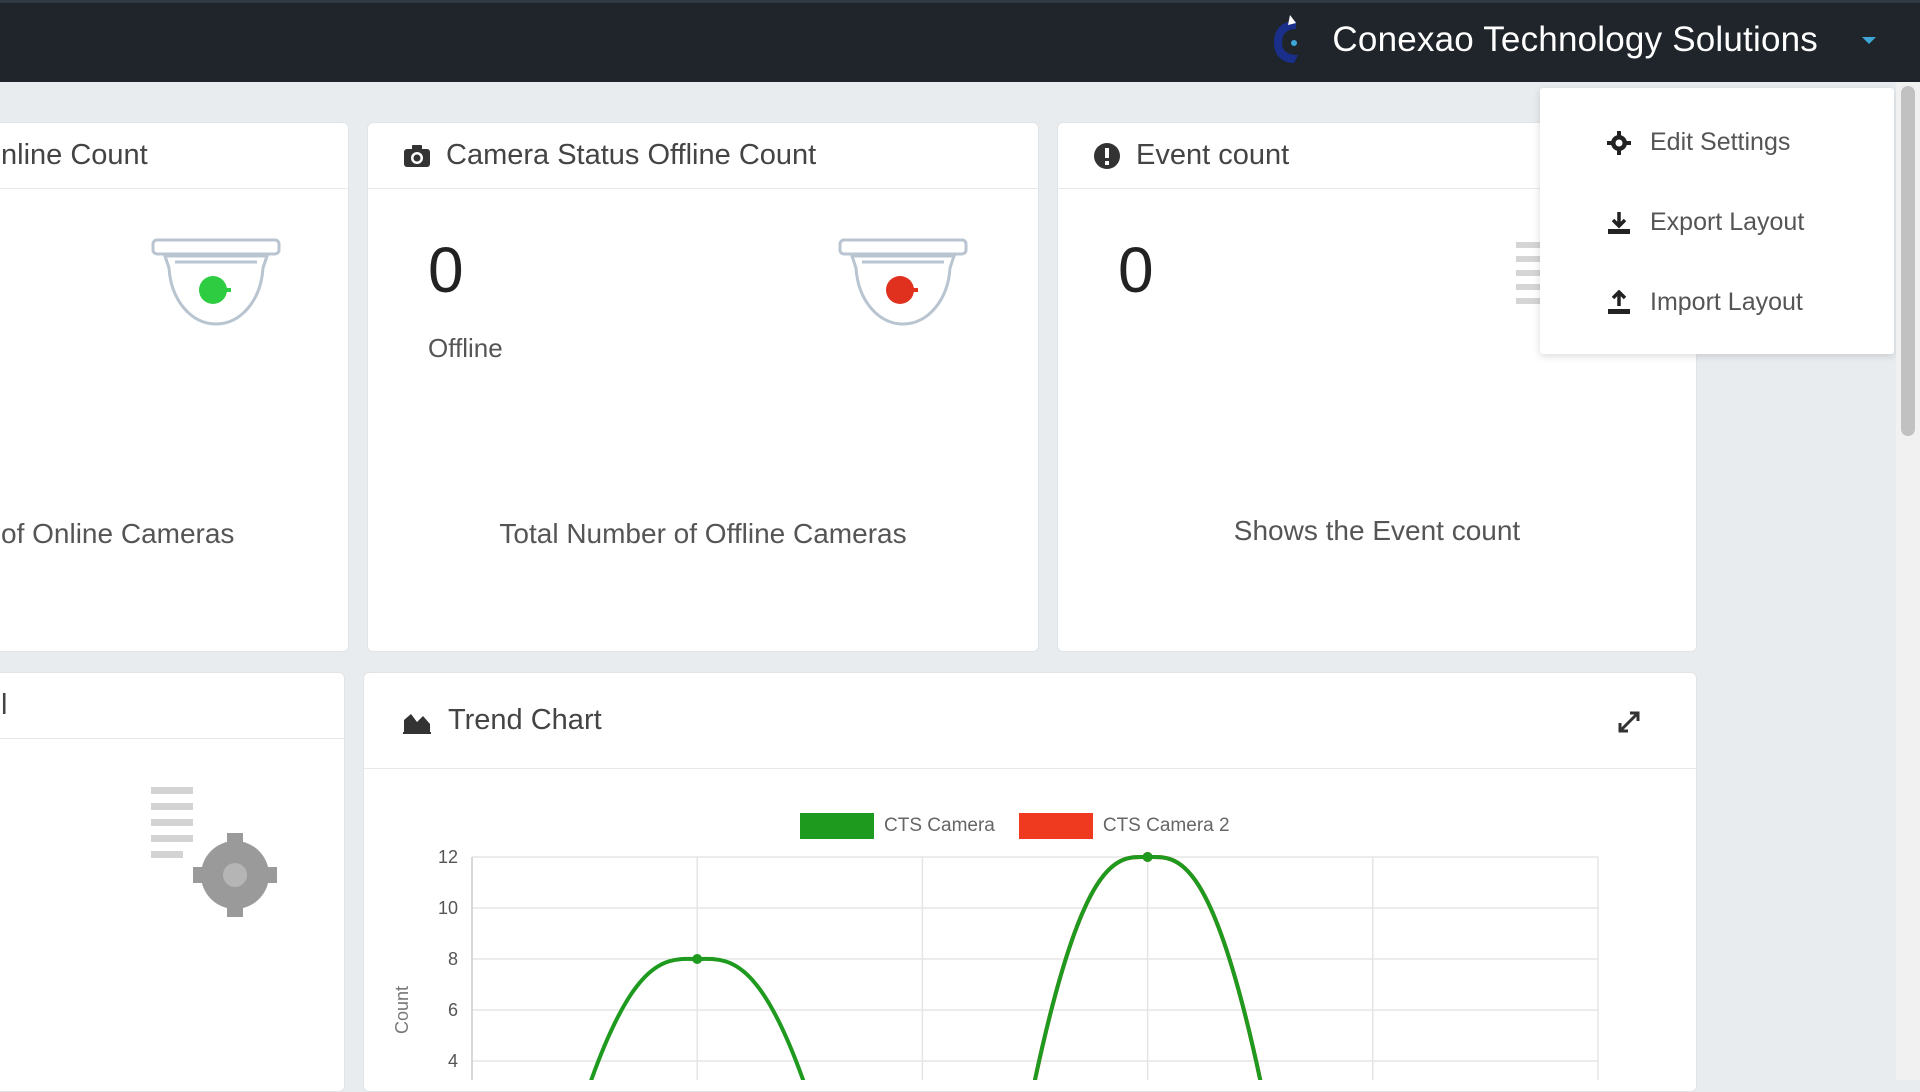 The width and height of the screenshot is (1920, 1092). Describe the element at coordinates (1030, 721) in the screenshot. I see `trend-chart-header: Trend Chart` at that location.